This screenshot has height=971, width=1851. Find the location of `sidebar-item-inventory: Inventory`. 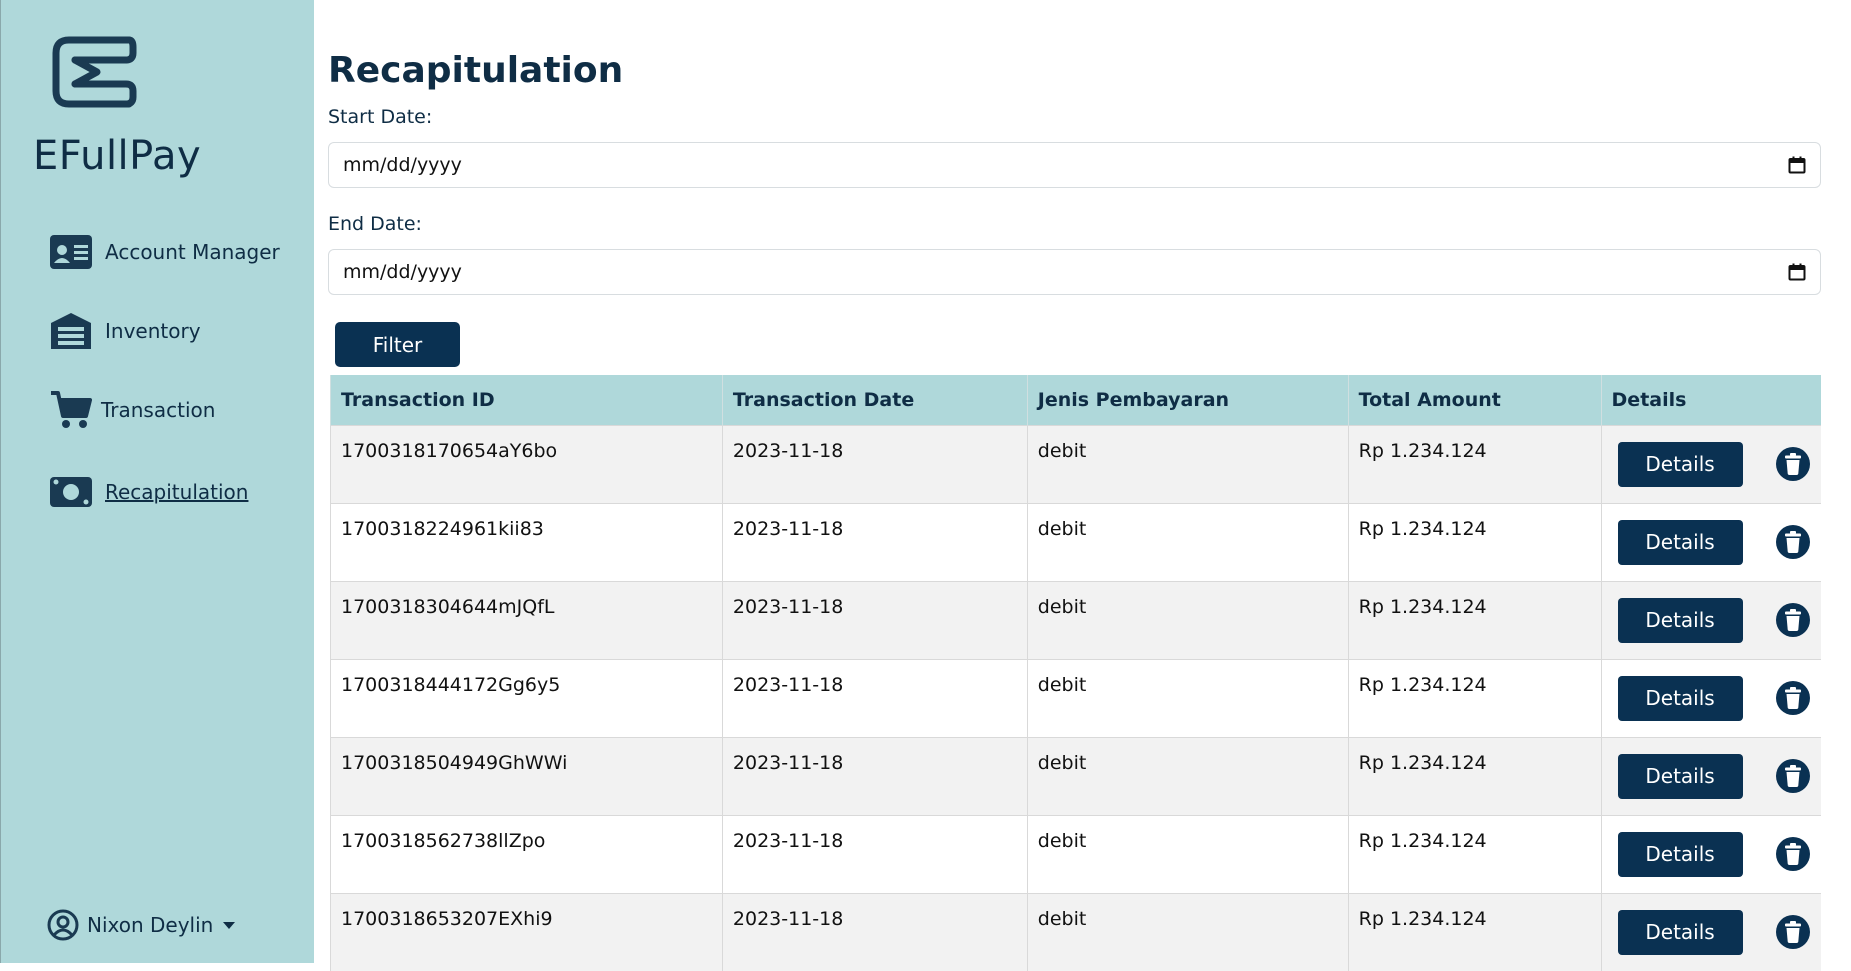

sidebar-item-inventory: Inventory is located at coordinates (125, 331).